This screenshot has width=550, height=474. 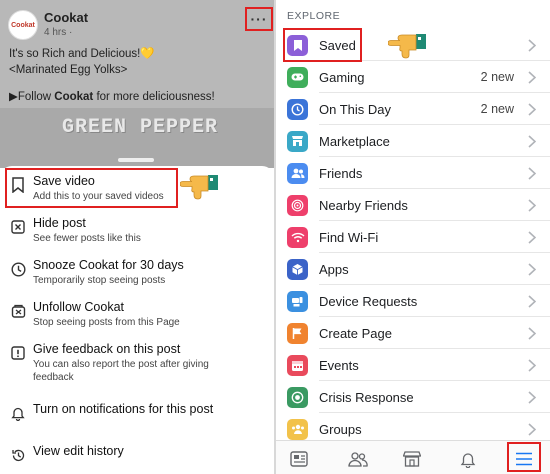 I want to click on apps-icon, so click(x=297, y=269).